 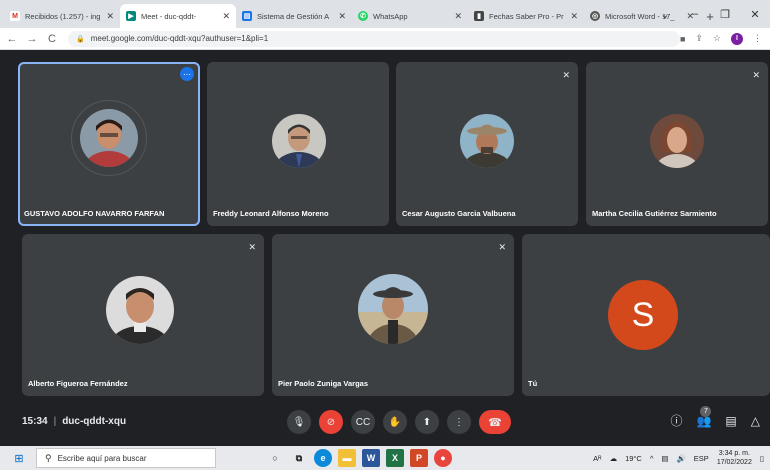 What do you see at coordinates (682, 39) in the screenshot?
I see `camera-icon: ■` at bounding box center [682, 39].